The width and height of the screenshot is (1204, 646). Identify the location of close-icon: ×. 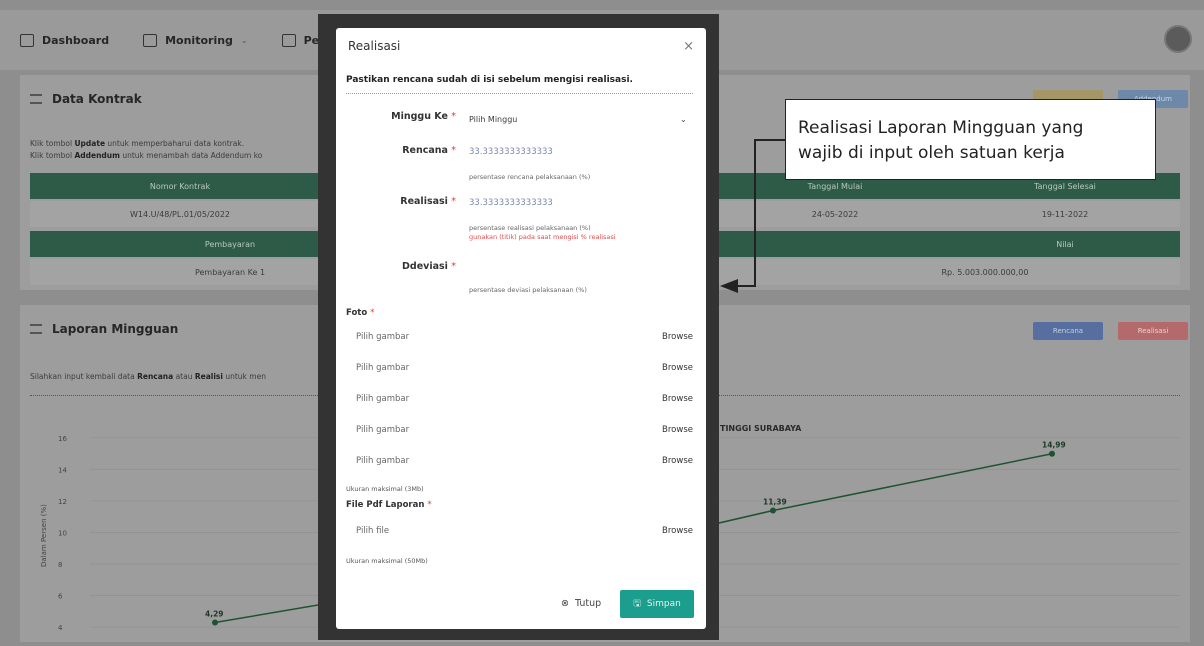
(688, 46).